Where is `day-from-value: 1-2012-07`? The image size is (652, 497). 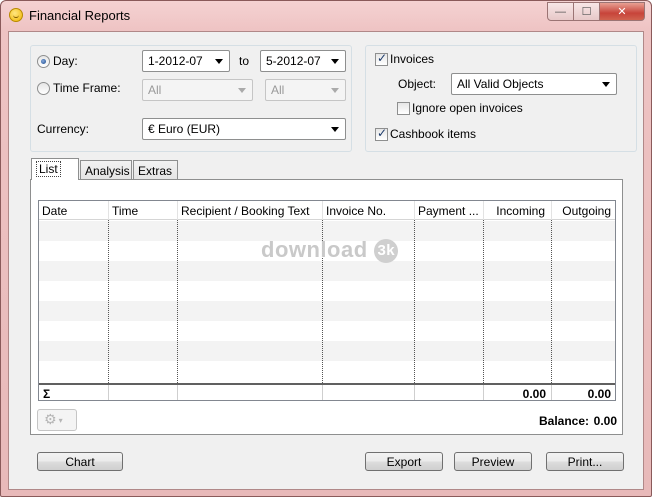
day-from-value: 1-2012-07 is located at coordinates (175, 61).